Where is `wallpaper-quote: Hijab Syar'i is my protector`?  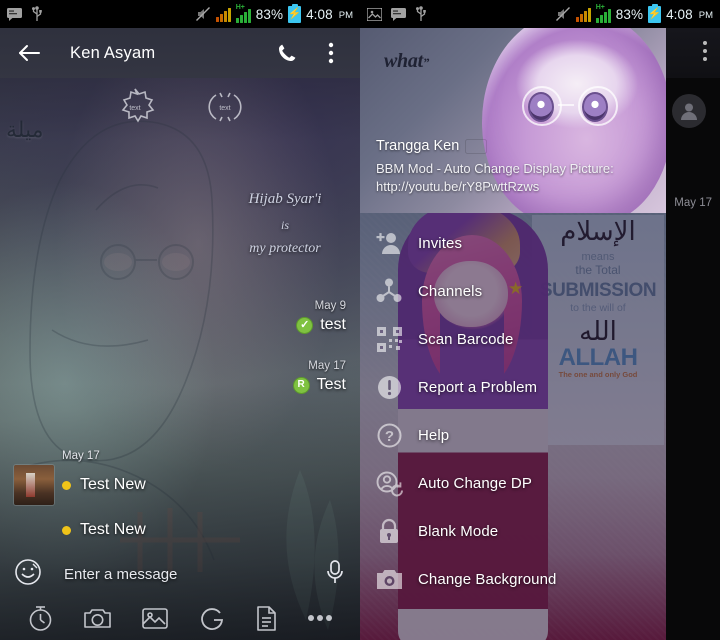 wallpaper-quote: Hijab Syar'i is my protector is located at coordinates (285, 224).